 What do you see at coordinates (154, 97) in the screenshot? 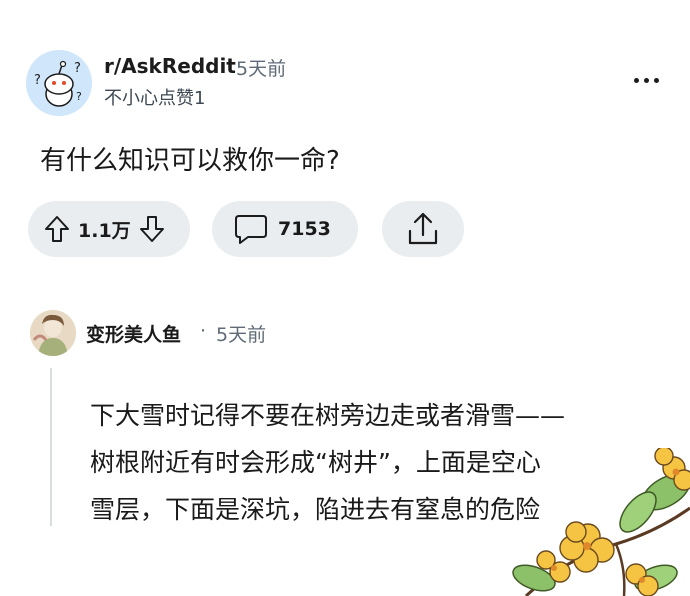
I see `post-author: 不小心点赞1` at bounding box center [154, 97].